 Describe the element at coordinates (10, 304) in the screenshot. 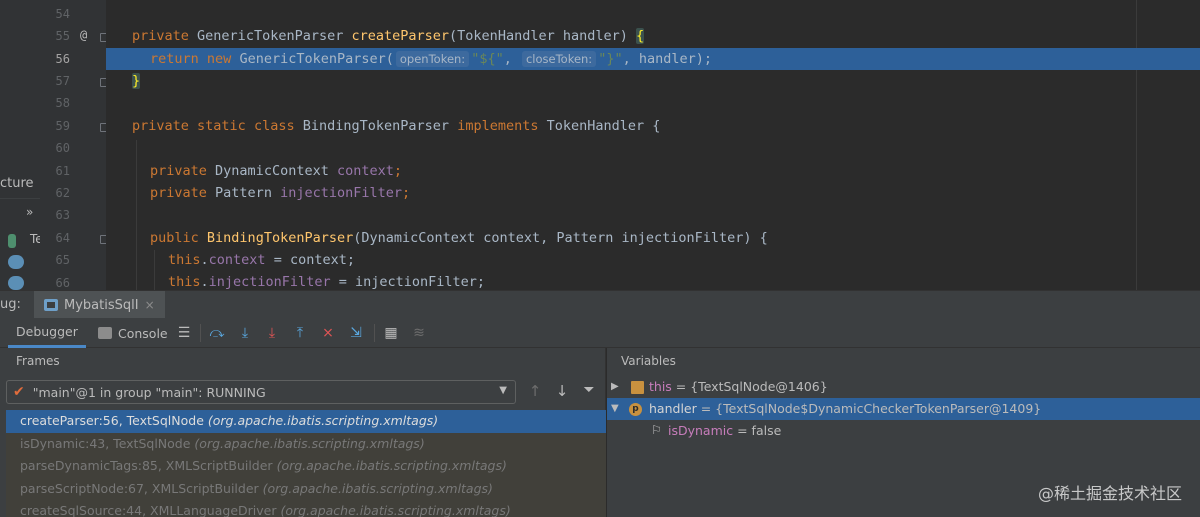

I see `debug-window-label: ug:` at that location.